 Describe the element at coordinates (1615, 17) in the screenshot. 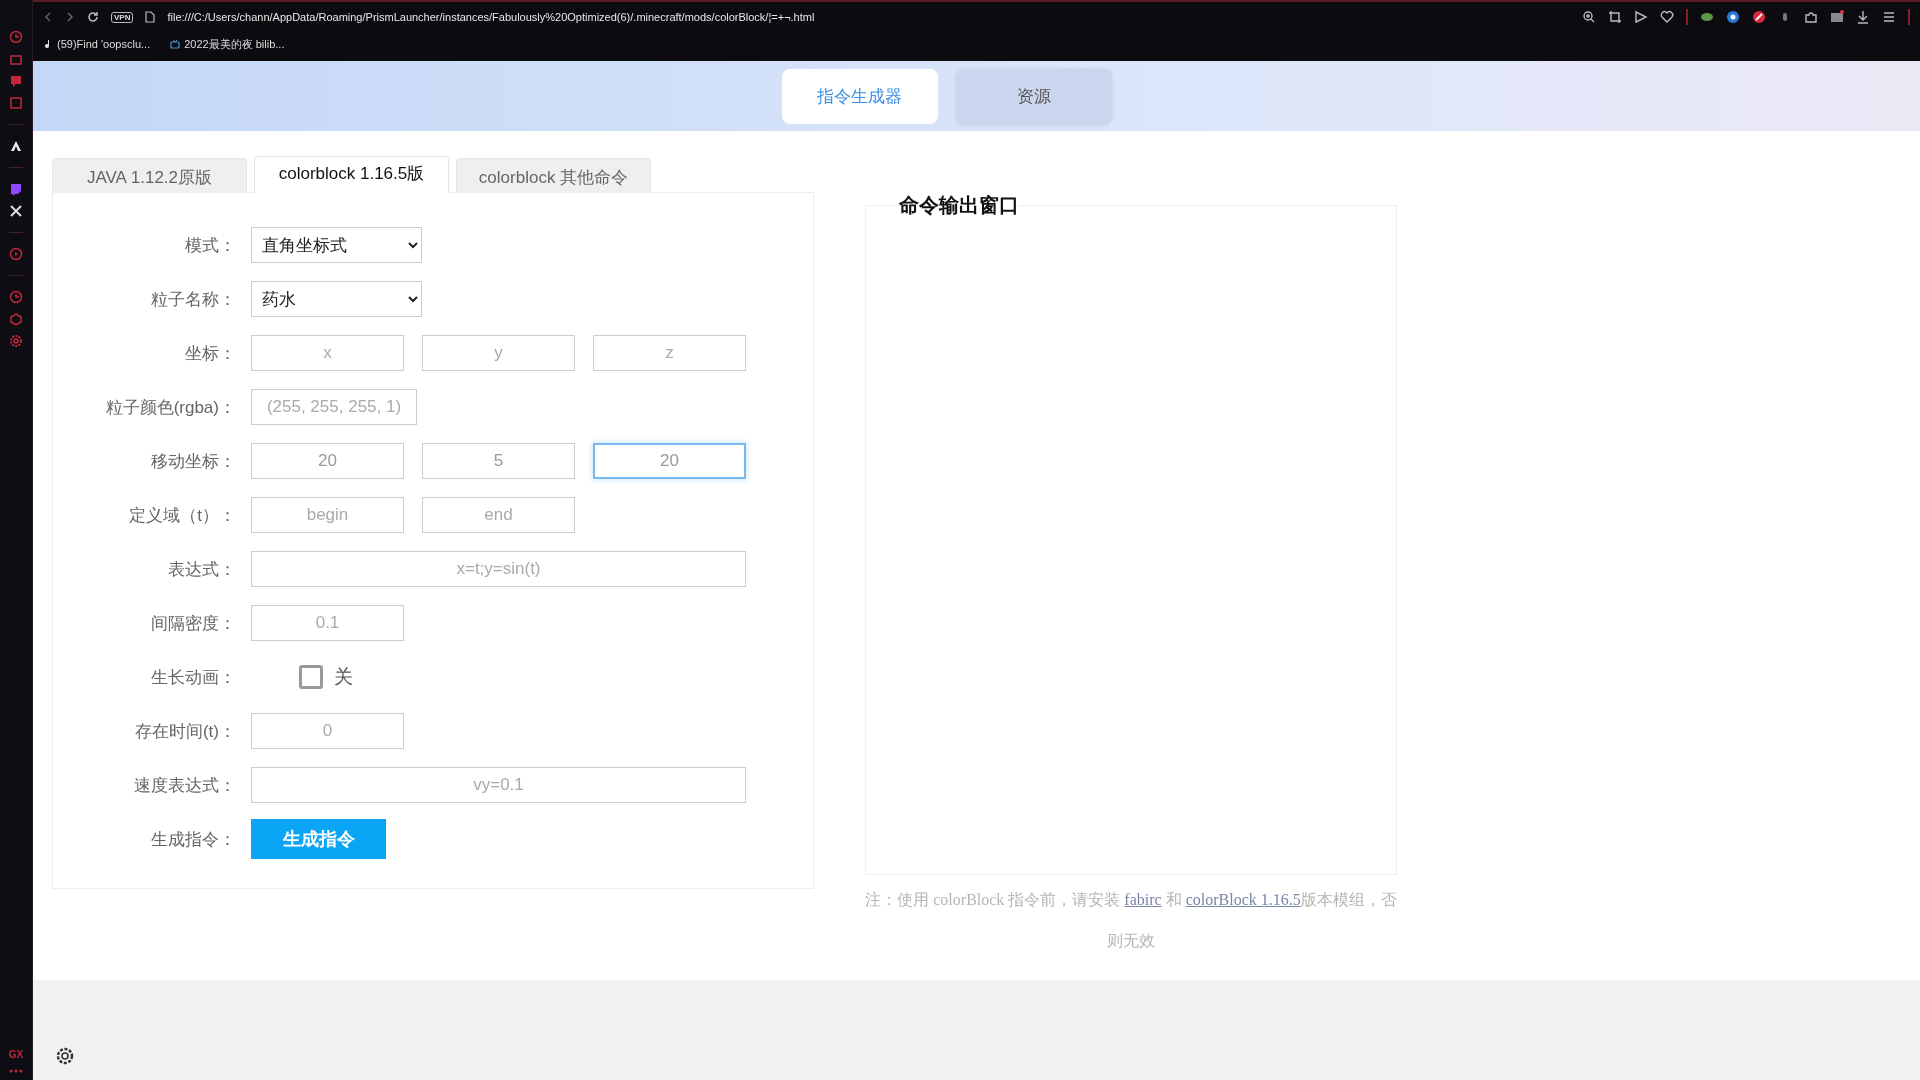

I see `crop-icon` at that location.